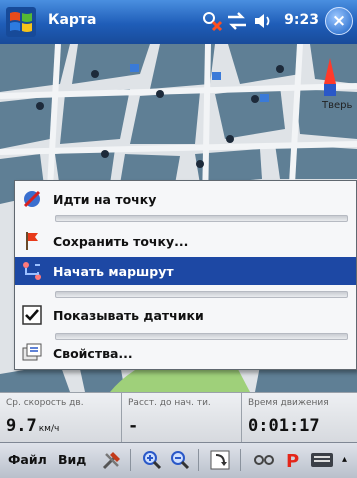 This screenshot has width=357, height=478. I want to click on travel-time-label: Время движения, so click(288, 403).